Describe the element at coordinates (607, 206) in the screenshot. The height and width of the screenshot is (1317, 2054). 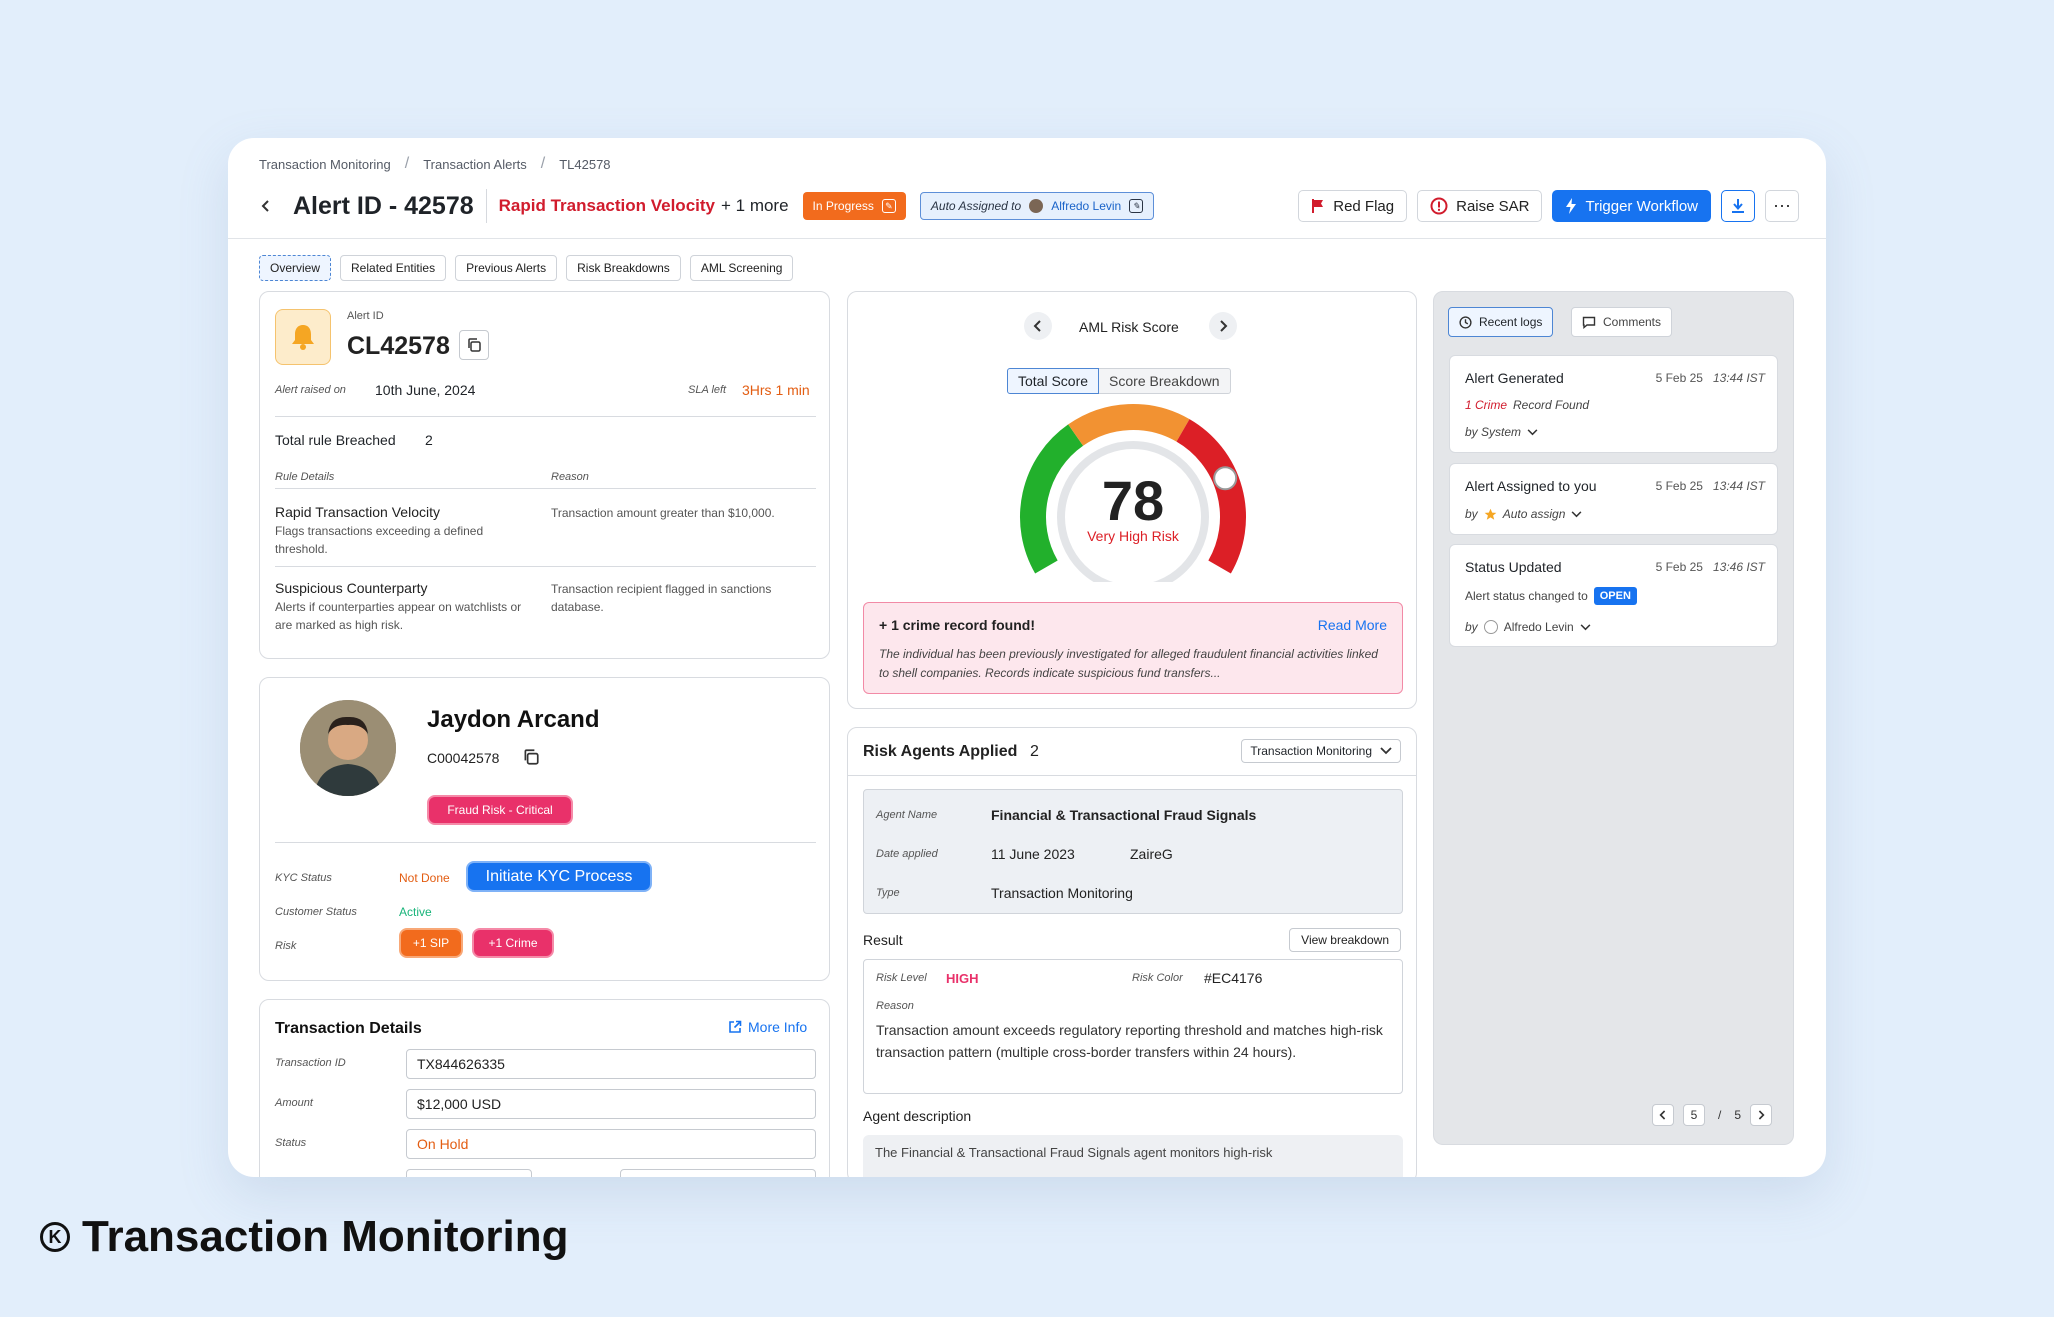
I see `rule-name: Rapid Transaction Velocity` at that location.